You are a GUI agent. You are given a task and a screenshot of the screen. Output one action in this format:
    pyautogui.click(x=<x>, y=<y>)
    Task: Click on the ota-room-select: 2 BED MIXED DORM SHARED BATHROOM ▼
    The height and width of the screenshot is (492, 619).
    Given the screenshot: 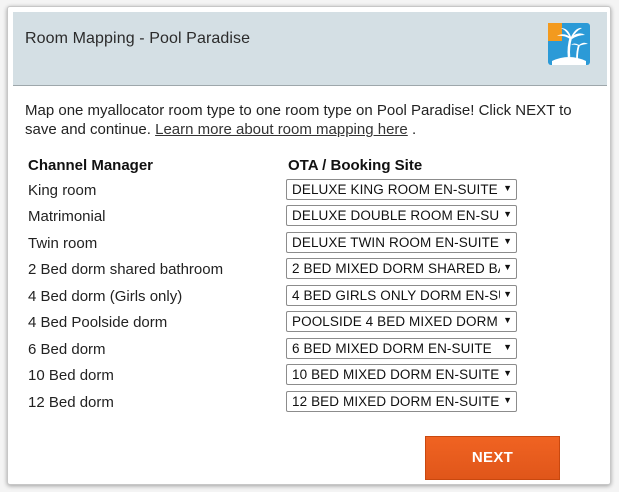 What is the action you would take?
    pyautogui.click(x=401, y=268)
    